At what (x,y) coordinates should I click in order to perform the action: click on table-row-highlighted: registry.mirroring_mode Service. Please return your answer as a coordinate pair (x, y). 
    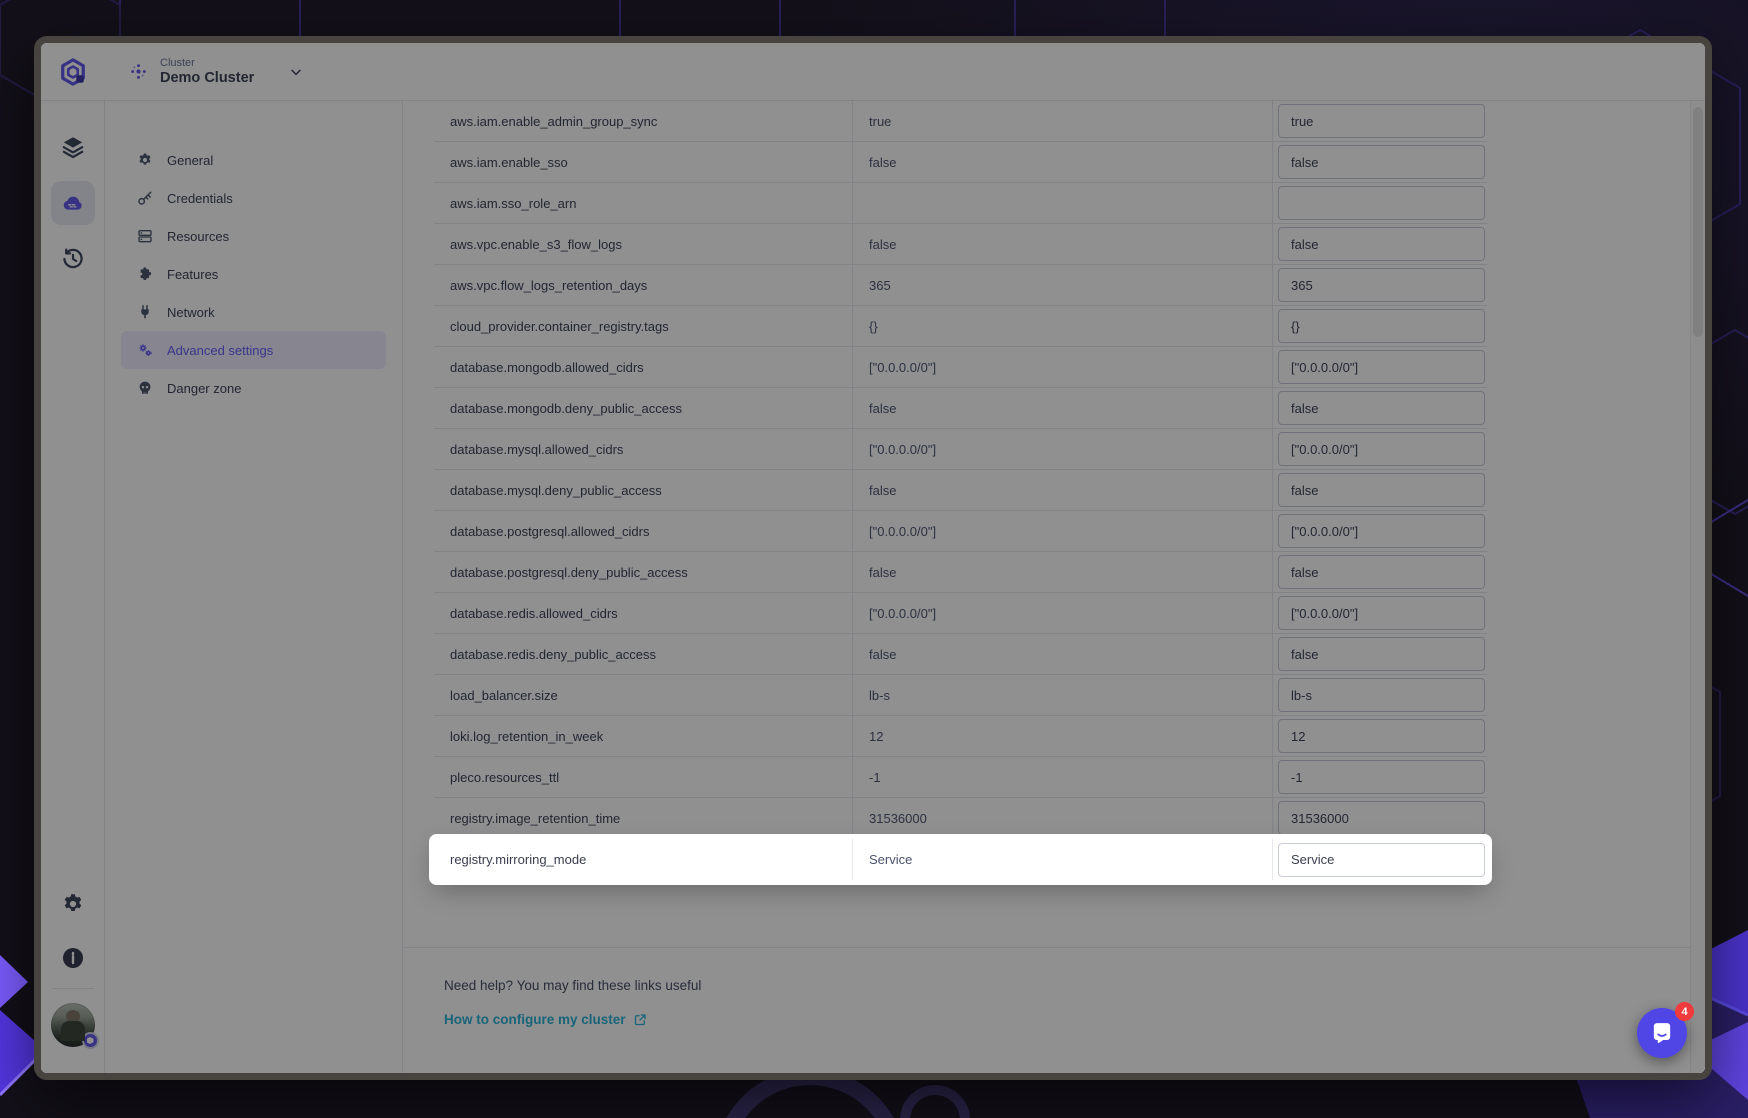
    Looking at the image, I should click on (960, 859).